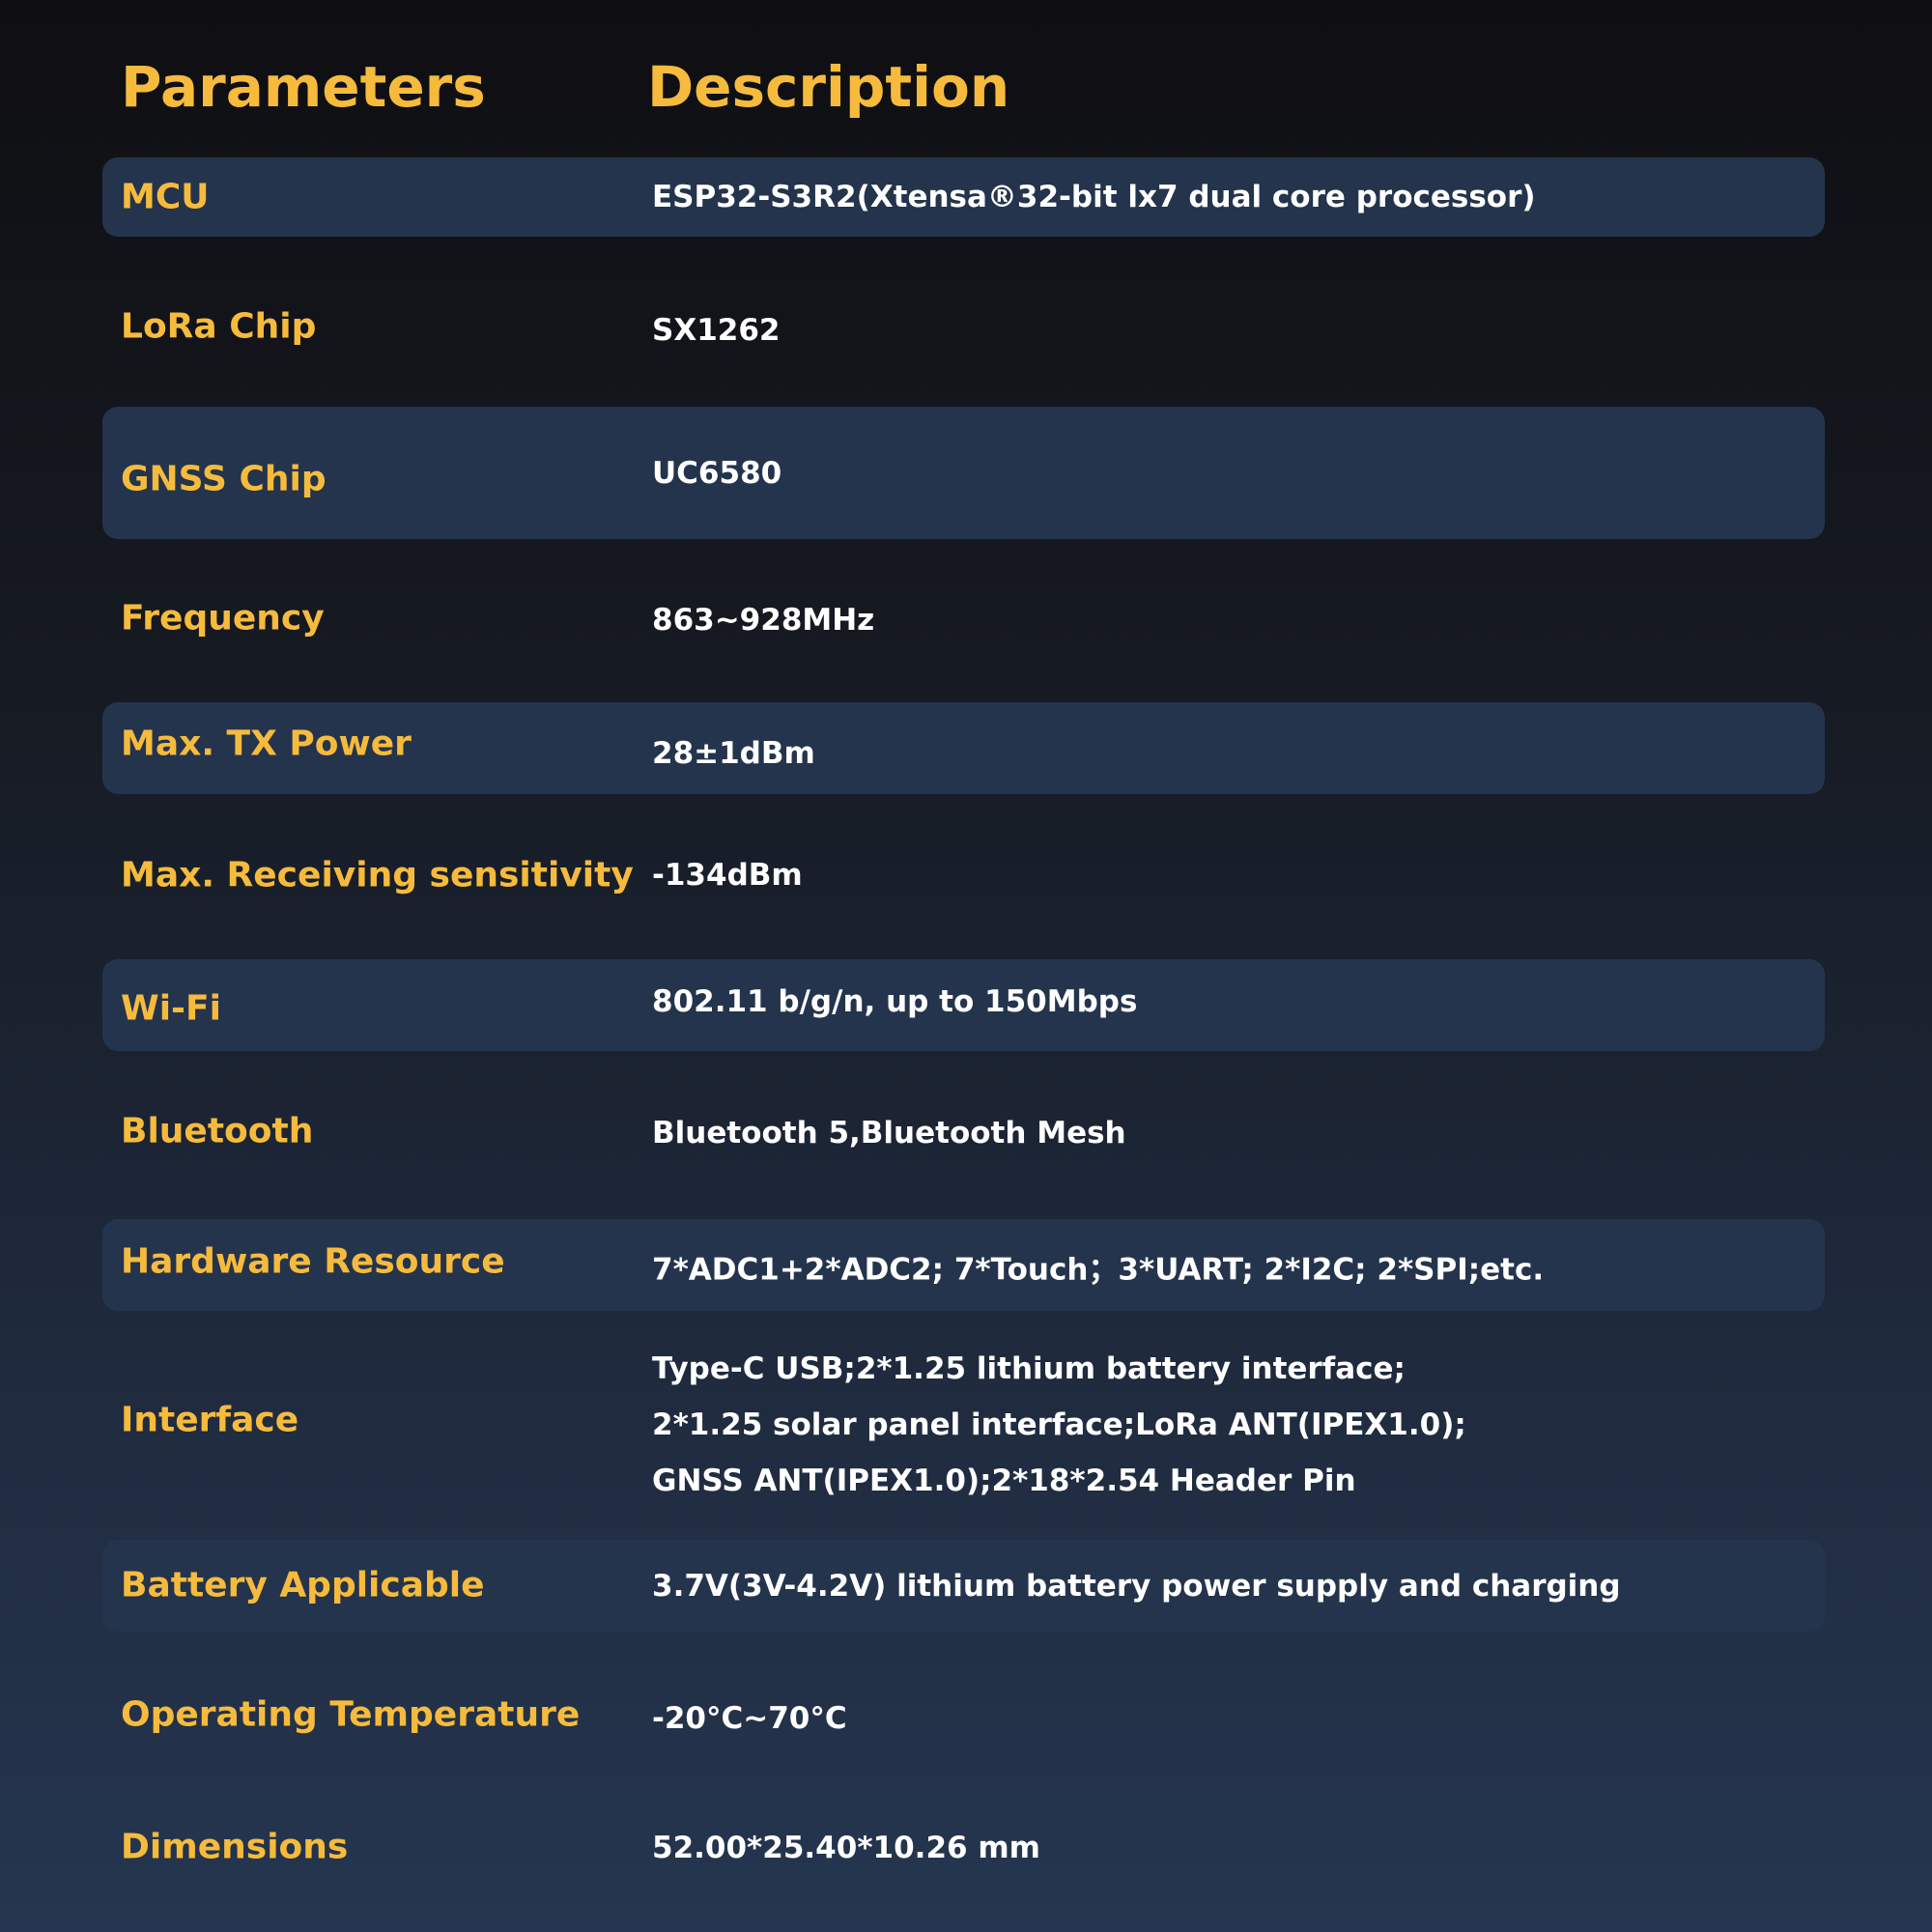 The width and height of the screenshot is (1932, 1932). Describe the element at coordinates (266, 744) in the screenshot. I see `row-label: Max. TX Power` at that location.